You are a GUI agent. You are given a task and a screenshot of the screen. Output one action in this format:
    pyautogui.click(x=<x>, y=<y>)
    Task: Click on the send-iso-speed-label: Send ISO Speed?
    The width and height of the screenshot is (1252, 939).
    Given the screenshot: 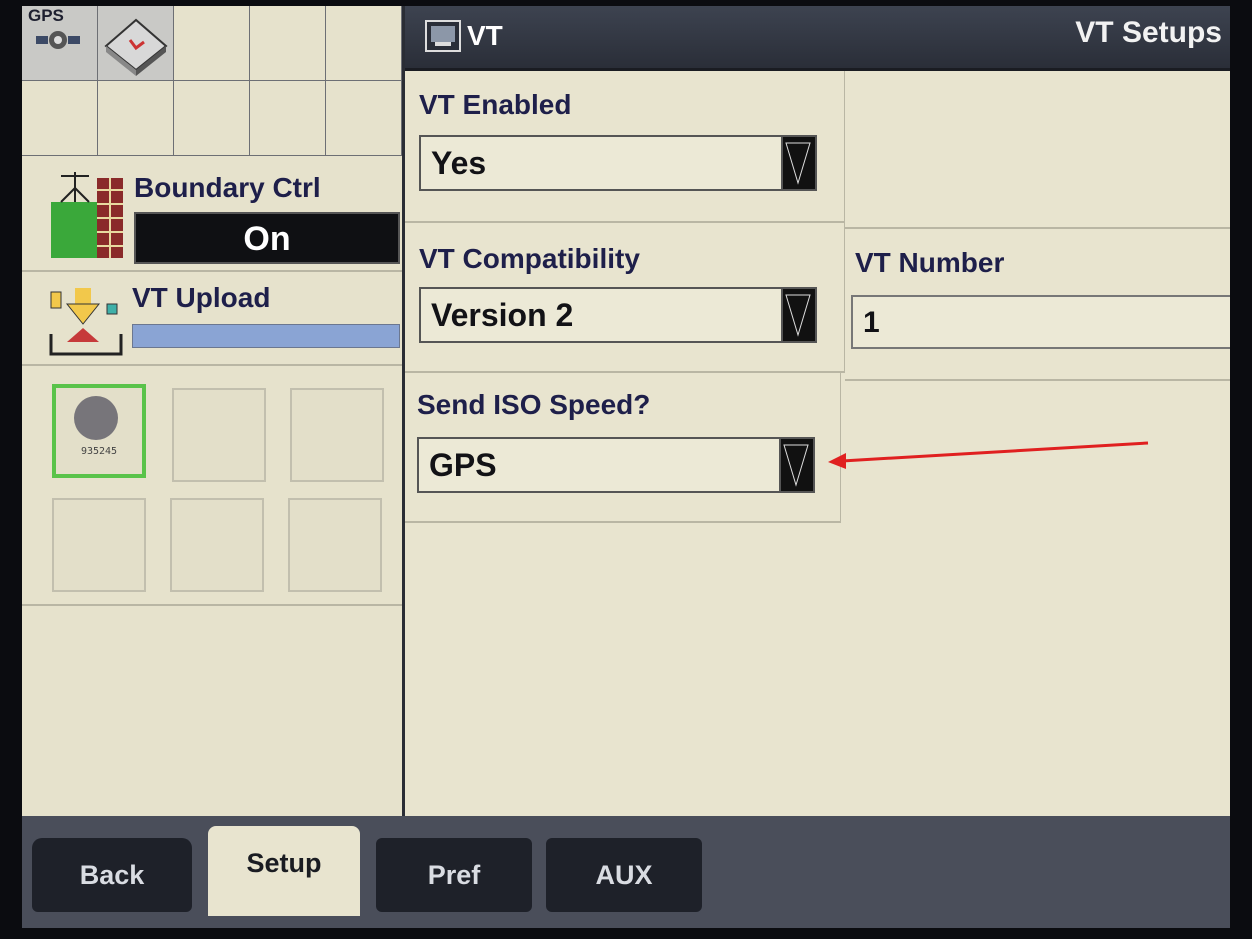 What is the action you would take?
    pyautogui.click(x=534, y=404)
    